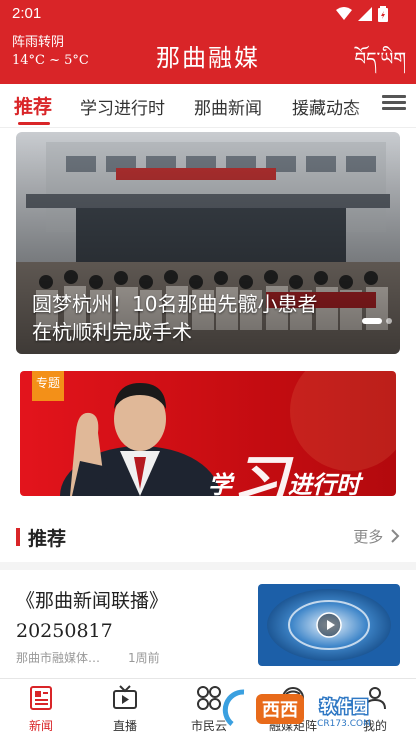  What do you see at coordinates (124, 726) in the screenshot?
I see `nav-label-live: 直播` at bounding box center [124, 726].